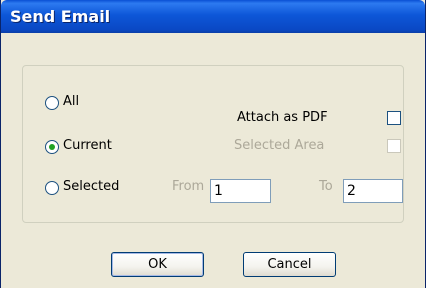  I want to click on ok-button: OK, so click(157, 264).